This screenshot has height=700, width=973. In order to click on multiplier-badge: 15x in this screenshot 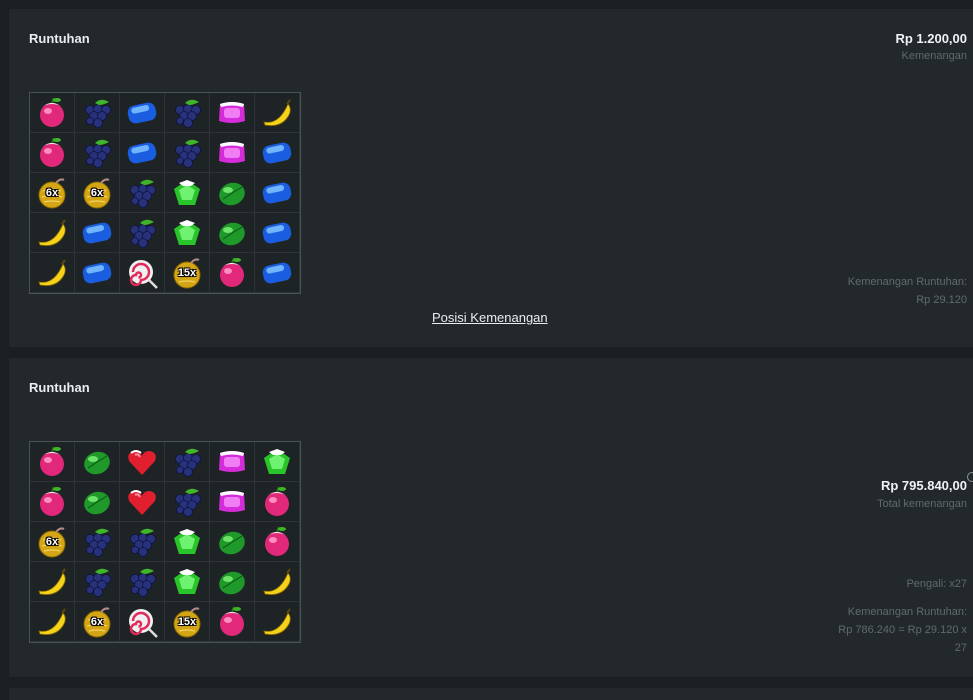, I will do `click(187, 272)`.